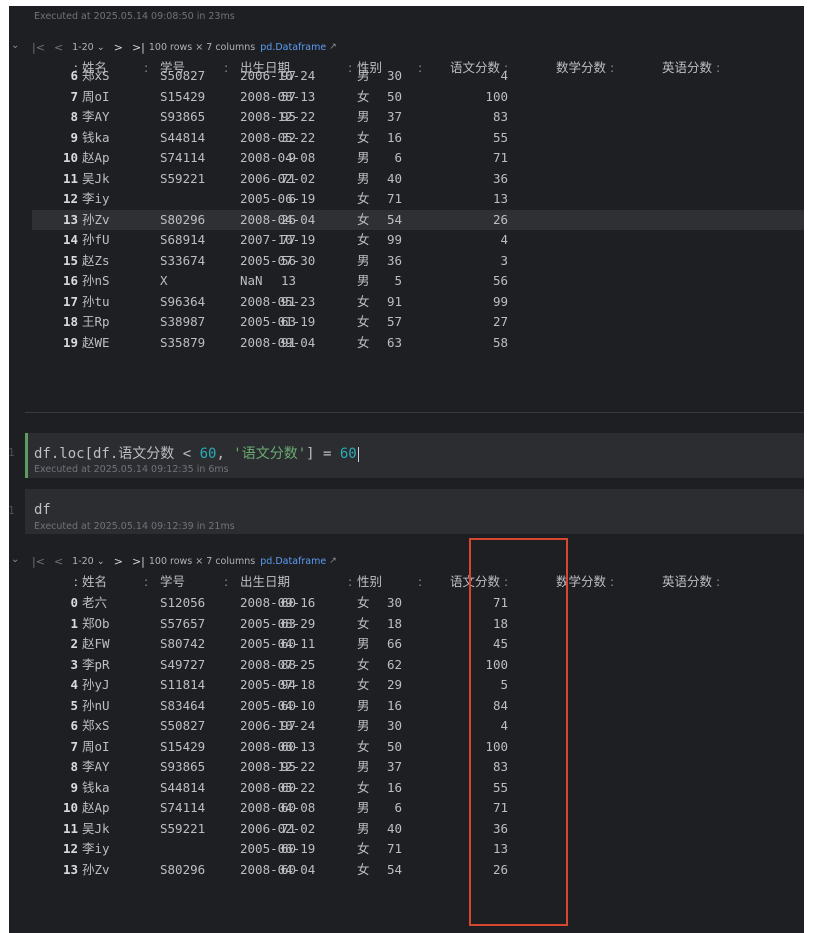 The height and width of the screenshot is (933, 813). I want to click on cell-english-score: 83, so click(500, 767).